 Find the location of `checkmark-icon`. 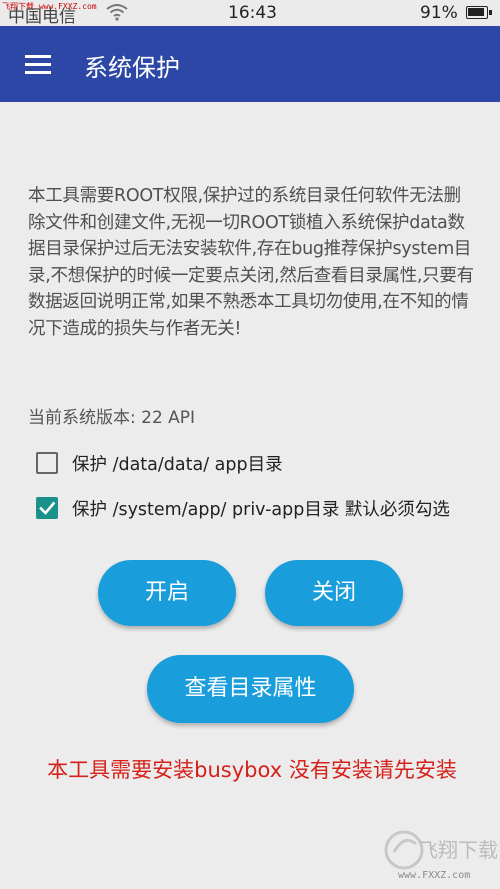

checkmark-icon is located at coordinates (47, 508).